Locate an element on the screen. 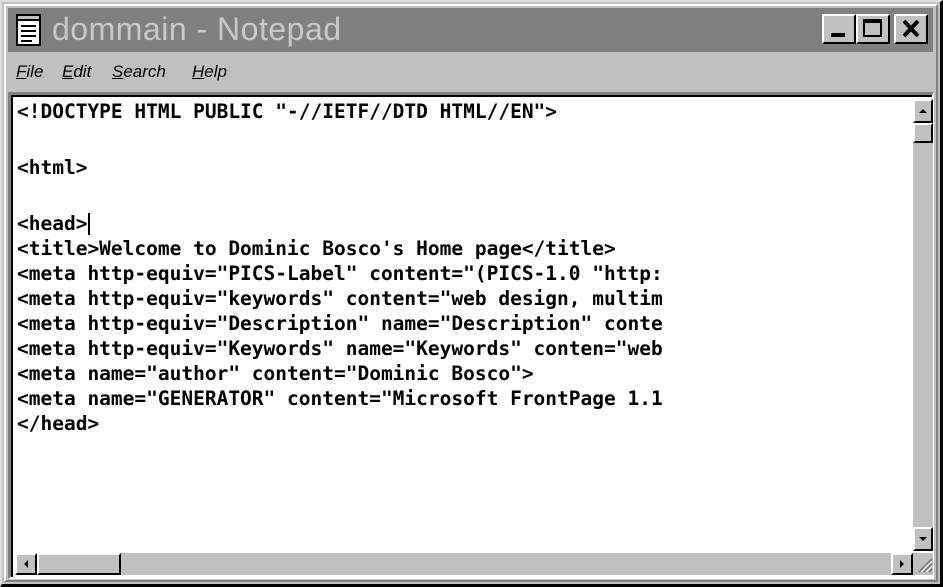 This screenshot has width=943, height=587. menu-edit: Edit is located at coordinates (76, 72).